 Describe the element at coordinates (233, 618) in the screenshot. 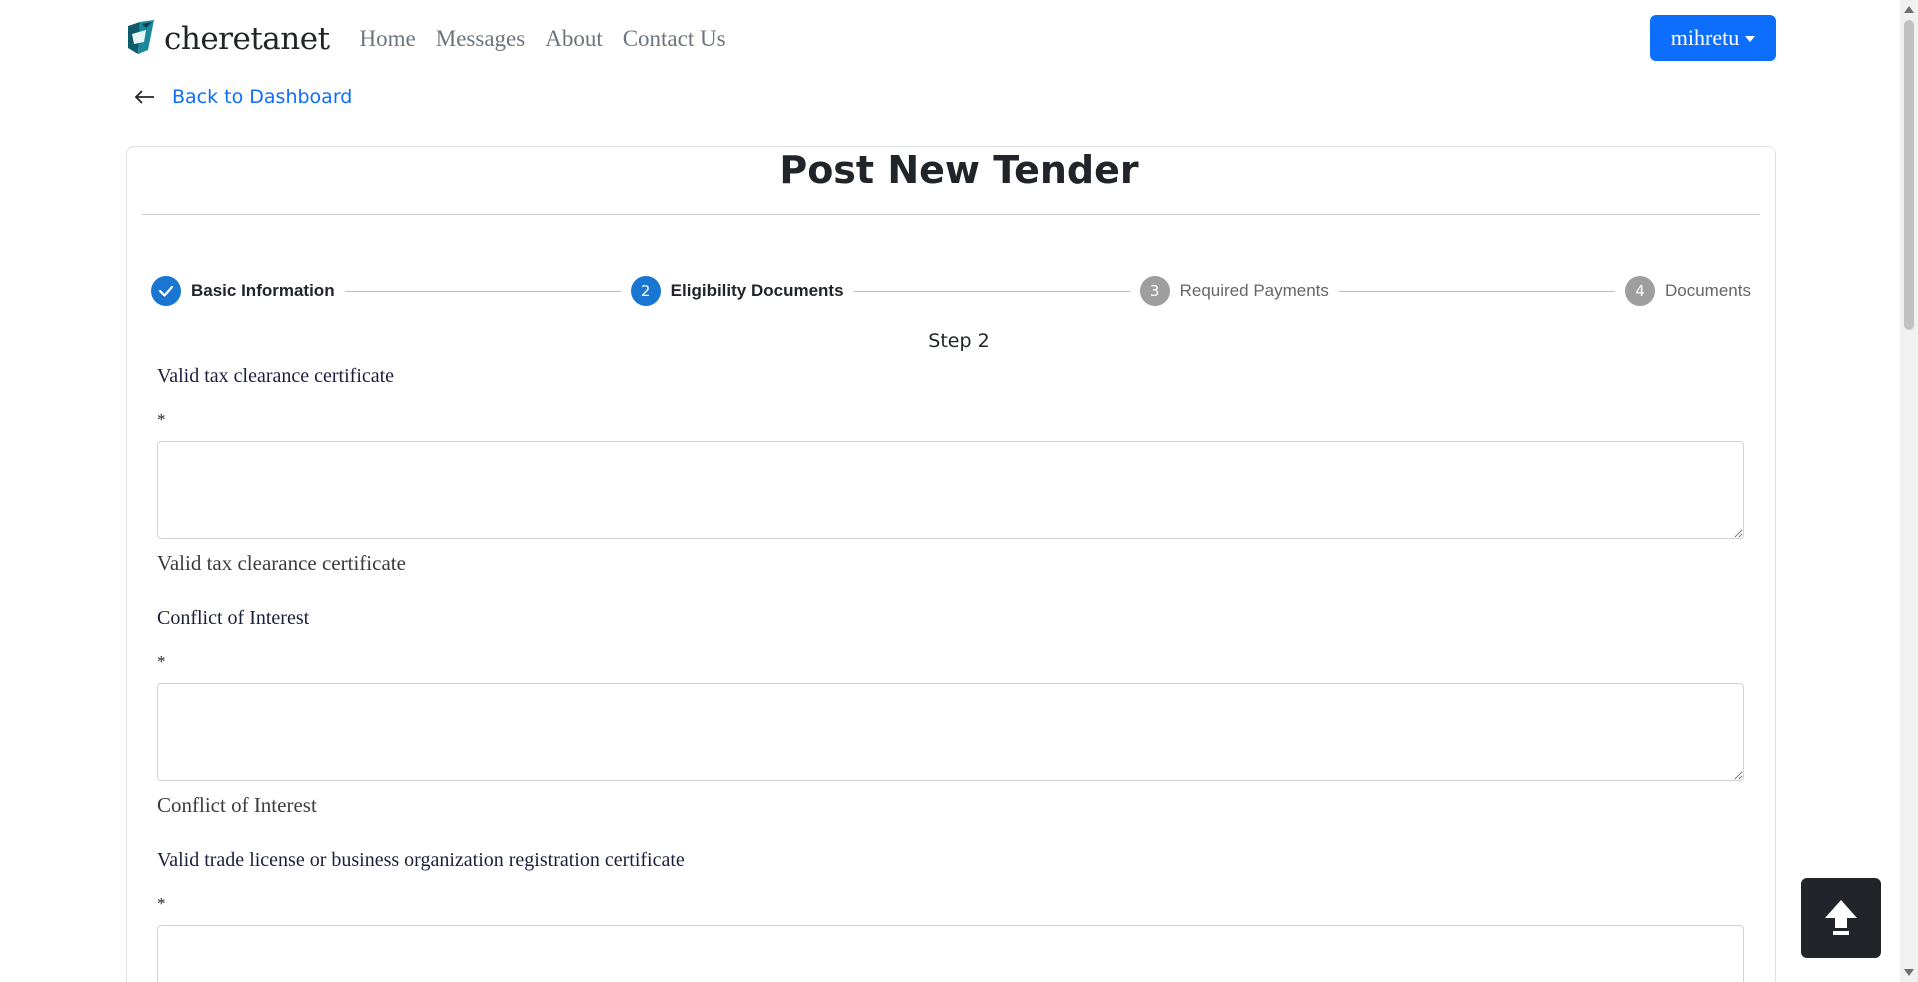

I see `conflict-of-interest-label: Conflict of Interest` at that location.